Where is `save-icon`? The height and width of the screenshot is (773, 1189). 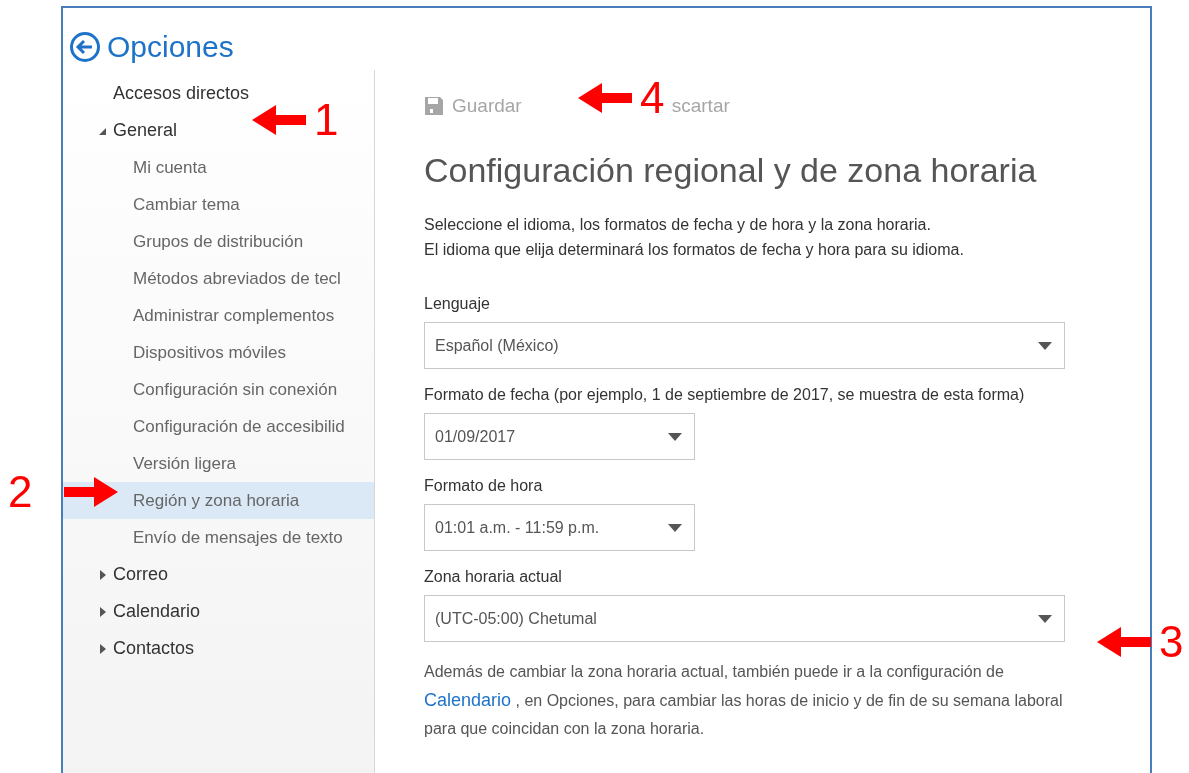
save-icon is located at coordinates (434, 106).